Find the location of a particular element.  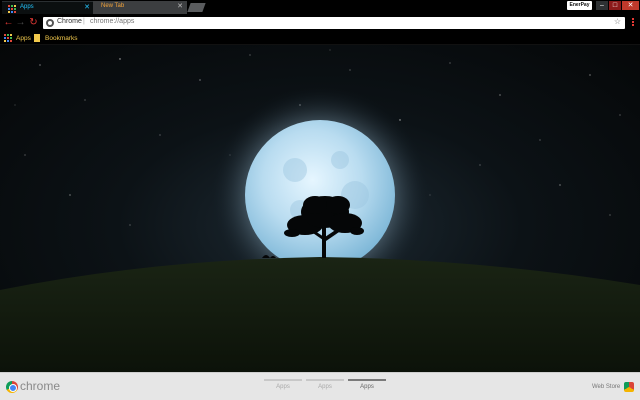

profile-button: EnerPay is located at coordinates (579, 5).